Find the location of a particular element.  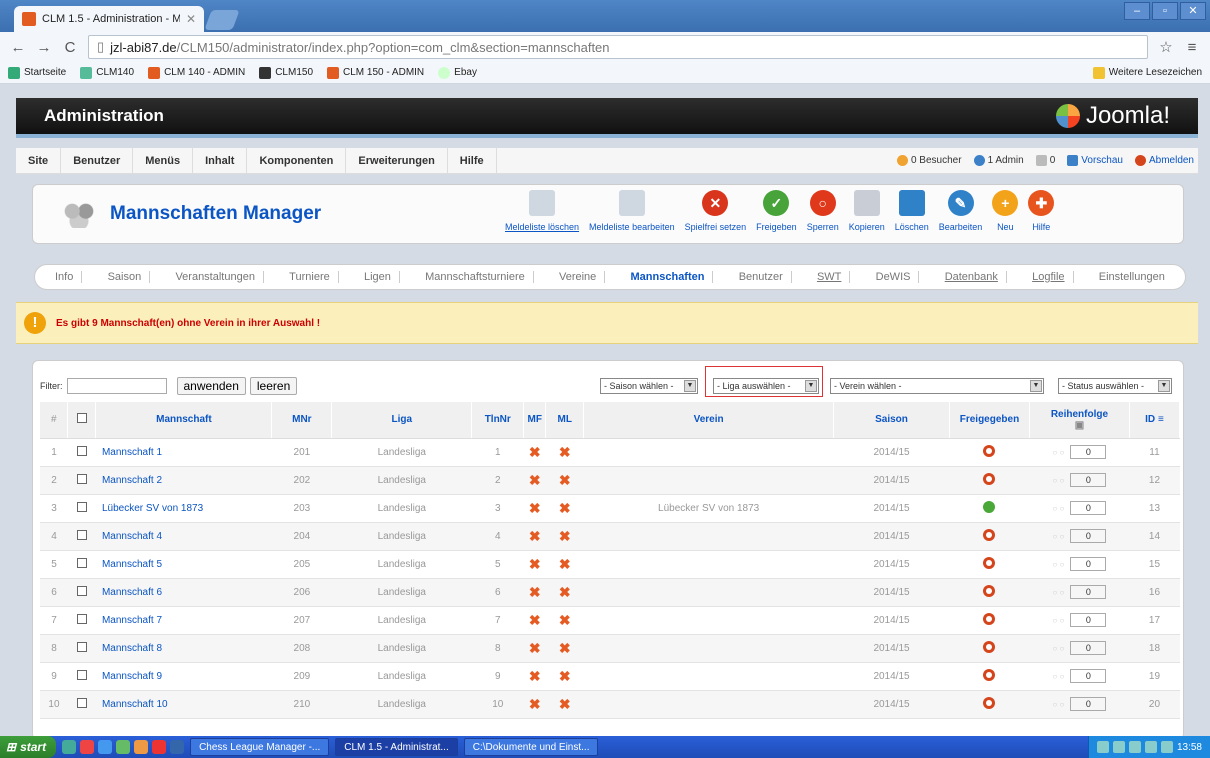

bookmark-item: CLM140 is located at coordinates (107, 72).